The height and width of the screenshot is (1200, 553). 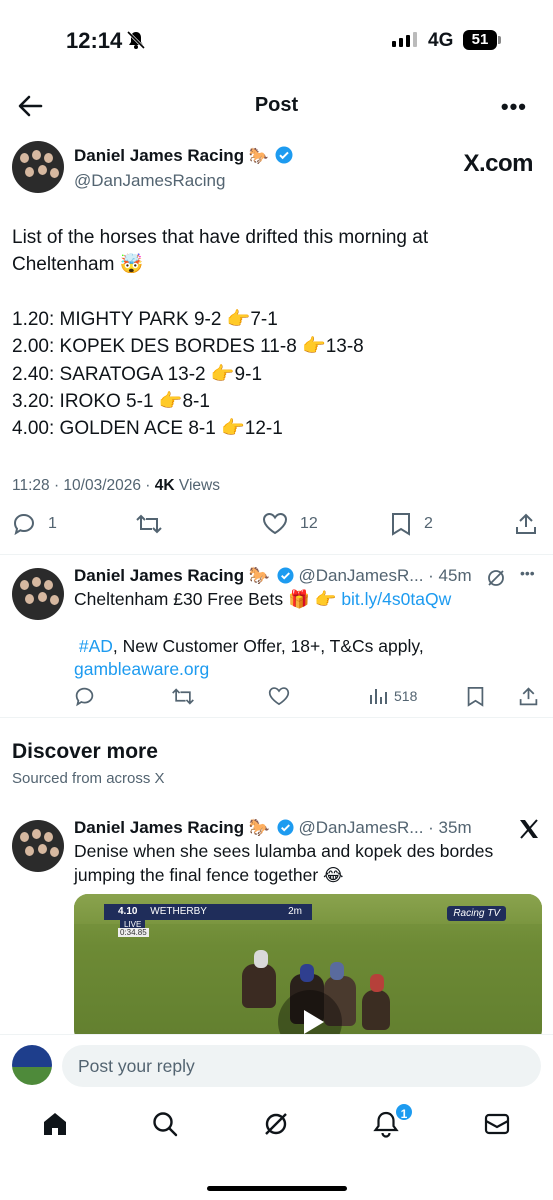 What do you see at coordinates (111, 402) in the screenshot?
I see `drift-line: 3.20: IROKO 5-1 👉8-1` at bounding box center [111, 402].